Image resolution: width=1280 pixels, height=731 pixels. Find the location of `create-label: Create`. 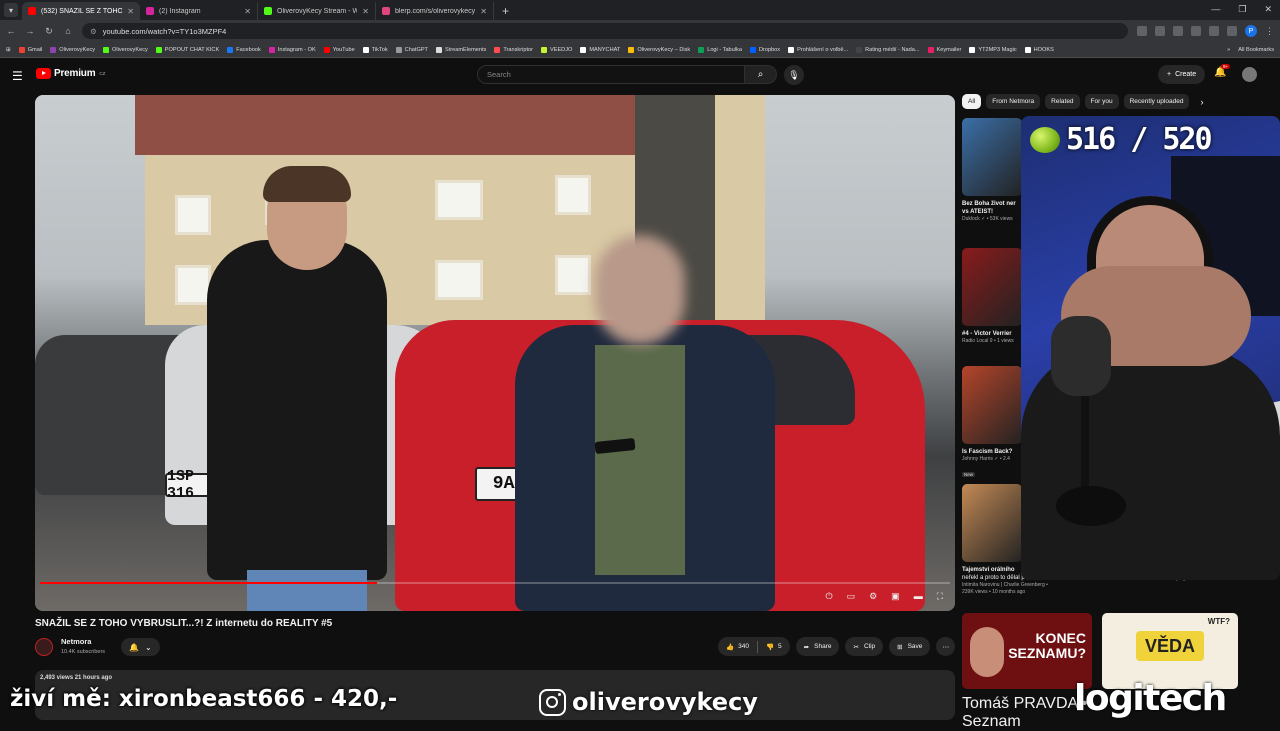

create-label: Create is located at coordinates (1186, 74).